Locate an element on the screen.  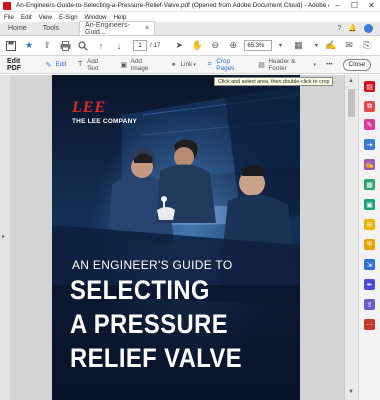
right-tools-panel: ▤ ⧉ ✎ ⇥ ✍ ▦ ▣ ✉ ⛨ ⇲ ✒ ⇪ ⋯ is located at coordinates (369, 237).